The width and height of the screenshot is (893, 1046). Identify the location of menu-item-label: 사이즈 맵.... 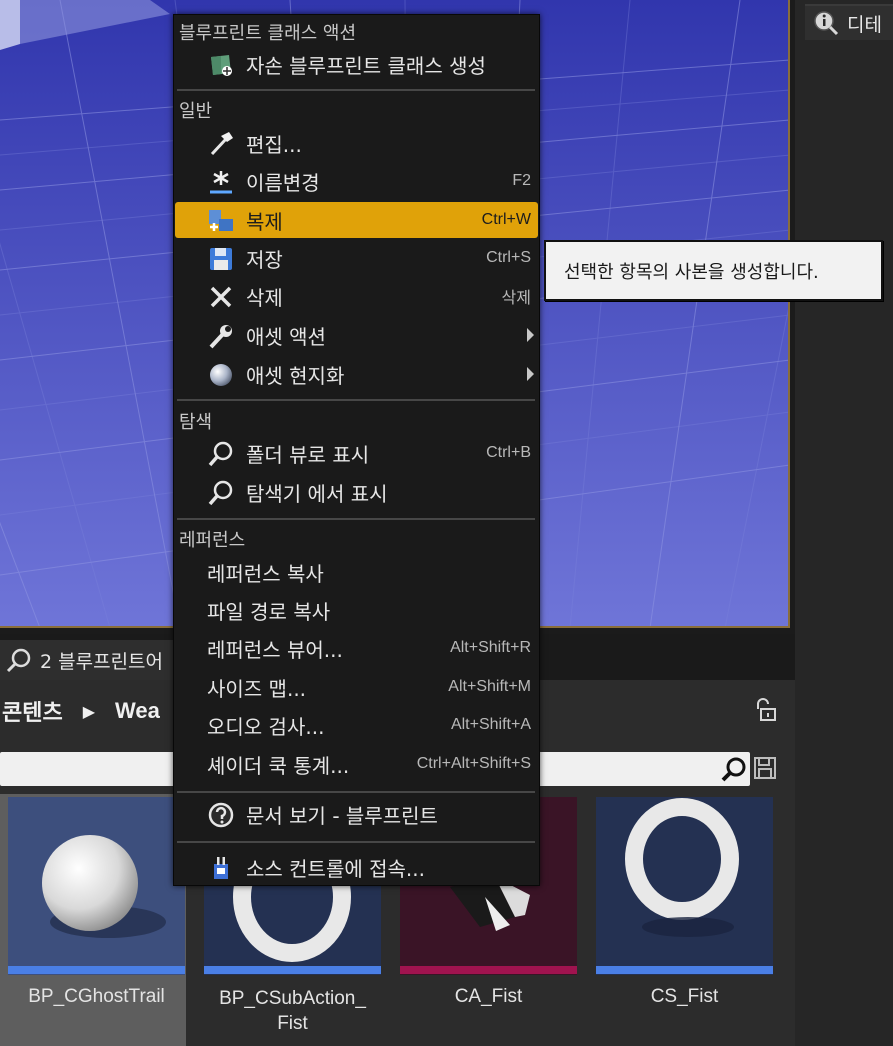
(257, 688).